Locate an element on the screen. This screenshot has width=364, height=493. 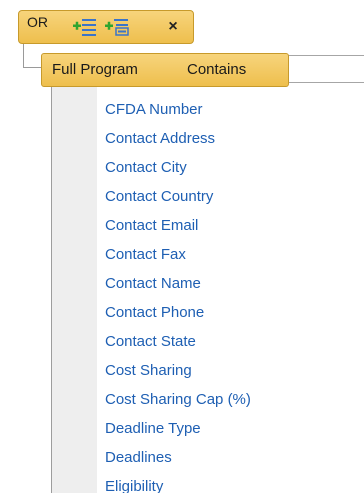
add-group-button is located at coordinates (117, 27).